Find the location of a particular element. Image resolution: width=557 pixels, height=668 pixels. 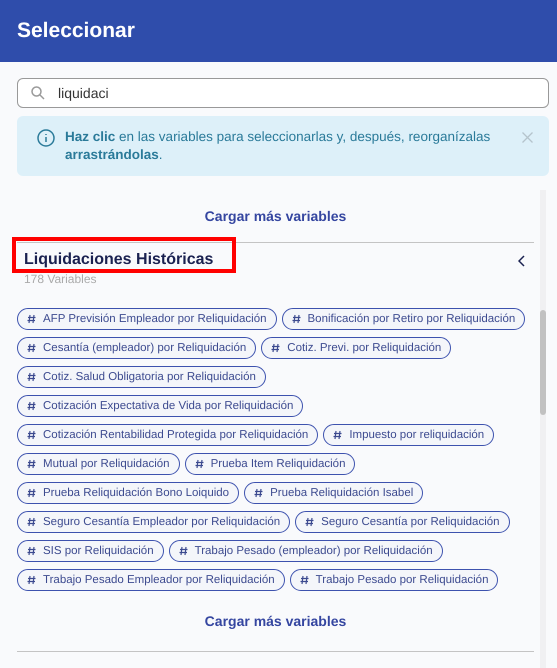

dialog-title: Seleccionar is located at coordinates (76, 31).